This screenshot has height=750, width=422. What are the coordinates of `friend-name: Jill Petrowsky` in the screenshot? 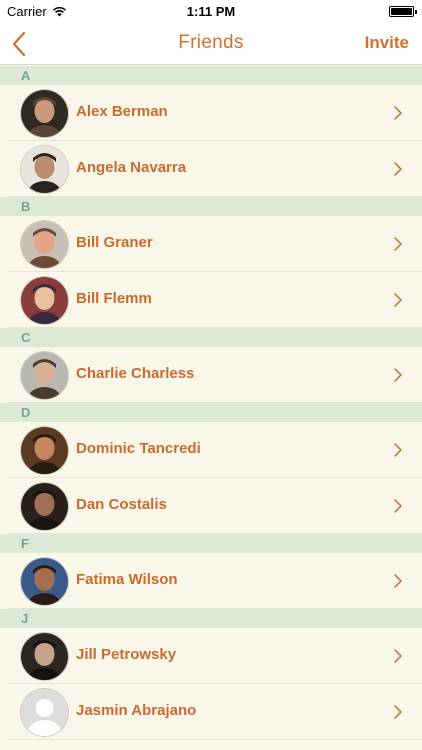 It's located at (126, 654).